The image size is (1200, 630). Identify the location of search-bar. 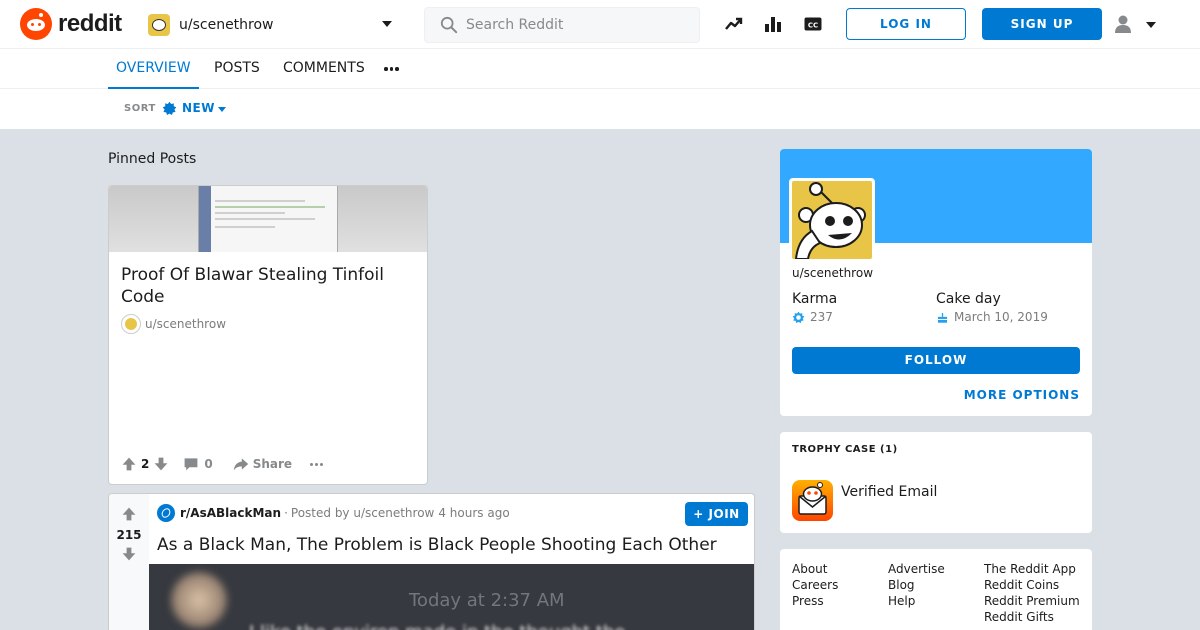
(562, 25).